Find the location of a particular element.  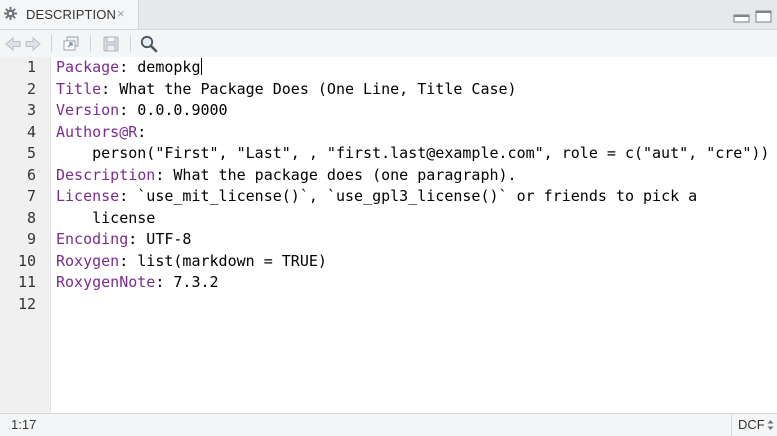

line-number: 12 is located at coordinates (26, 303).